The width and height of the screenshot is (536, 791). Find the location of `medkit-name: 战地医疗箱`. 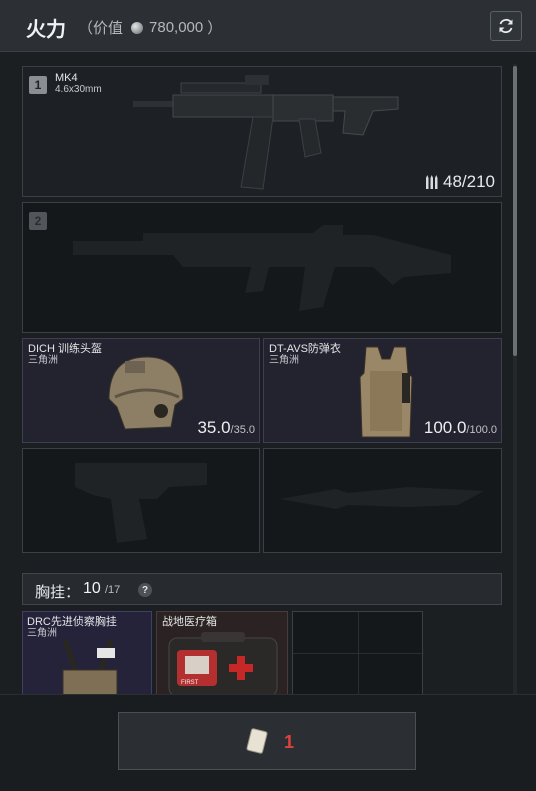

medkit-name: 战地医疗箱 is located at coordinates (189, 622).